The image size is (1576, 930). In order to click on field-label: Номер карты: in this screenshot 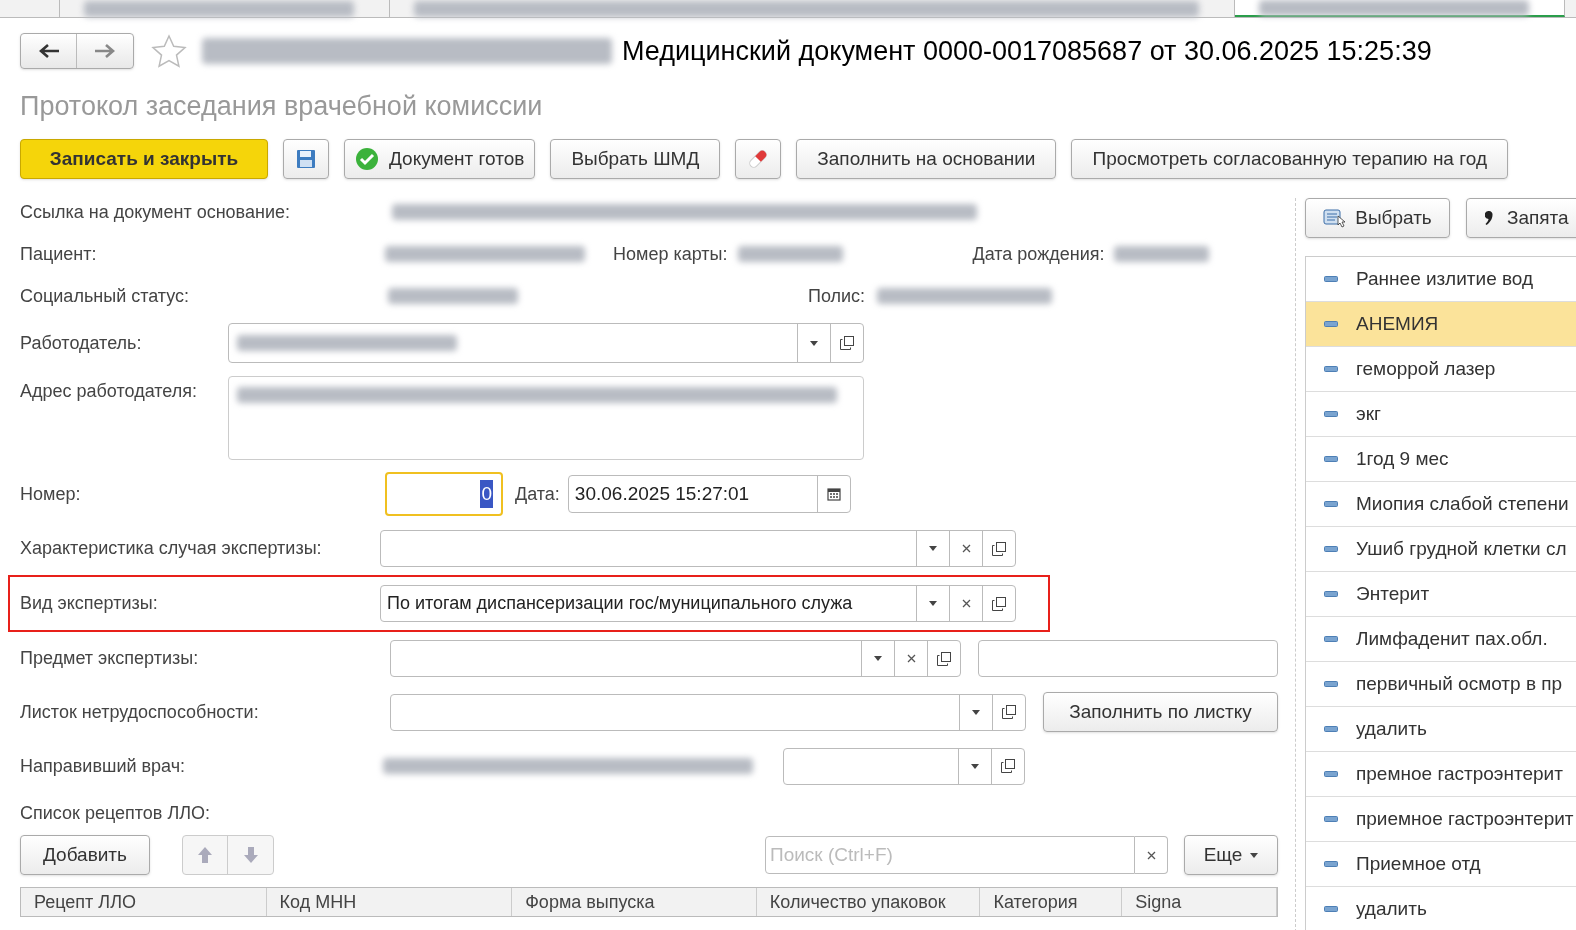, I will do `click(670, 254)`.